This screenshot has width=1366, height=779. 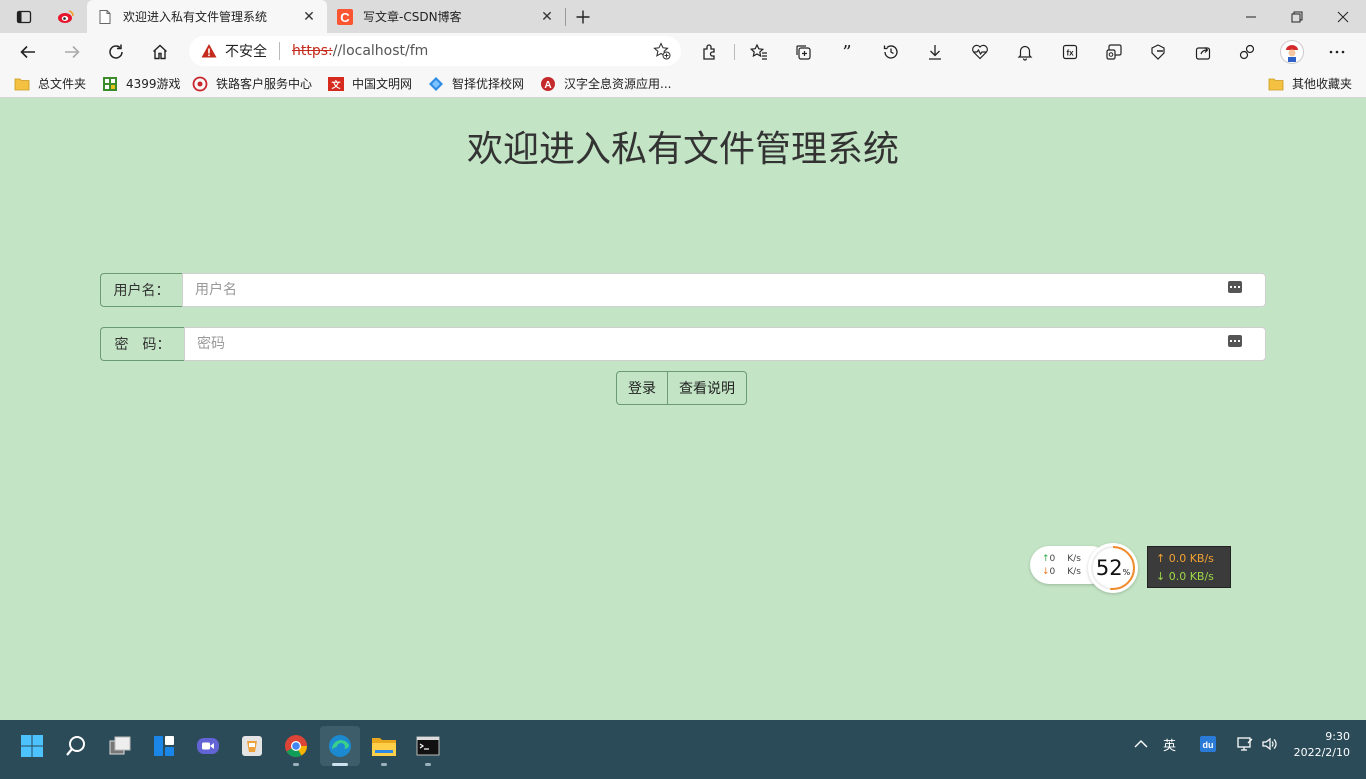 What do you see at coordinates (662, 51) in the screenshot?
I see `add-favorite-icon` at bounding box center [662, 51].